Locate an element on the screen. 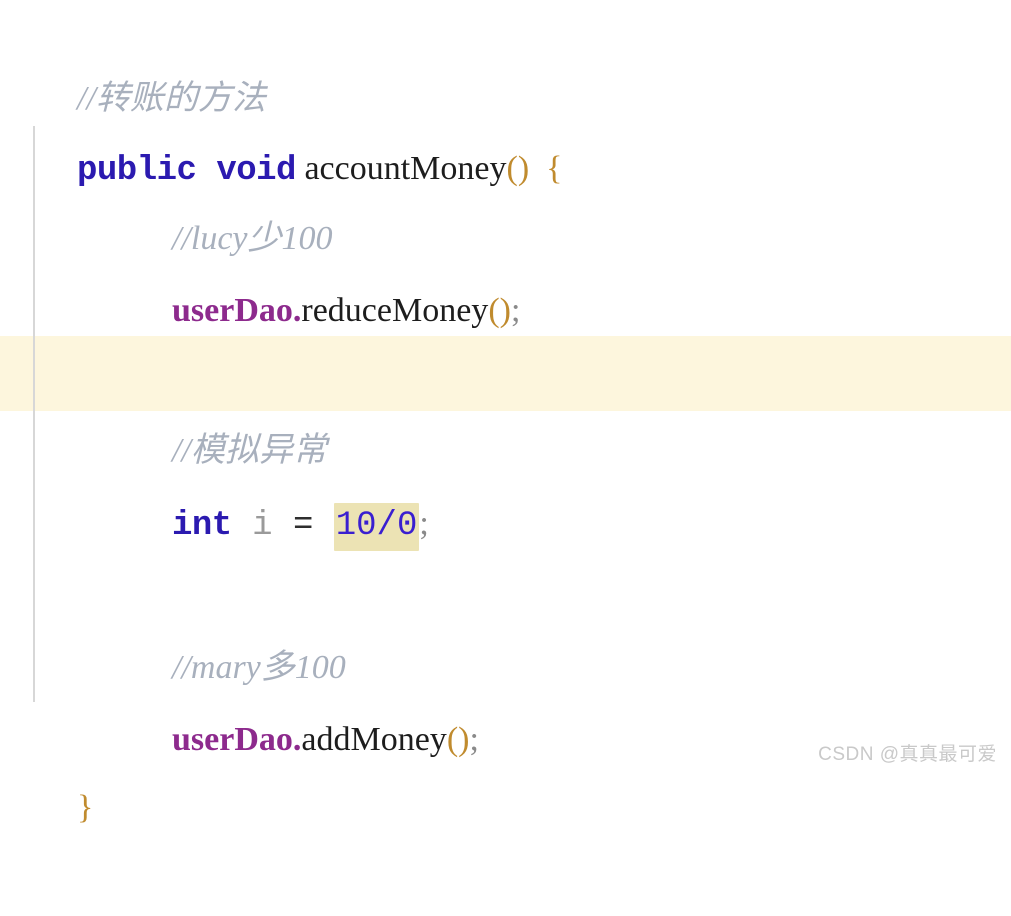 The image size is (1011, 916). assignment-operator: = is located at coordinates (303, 526).